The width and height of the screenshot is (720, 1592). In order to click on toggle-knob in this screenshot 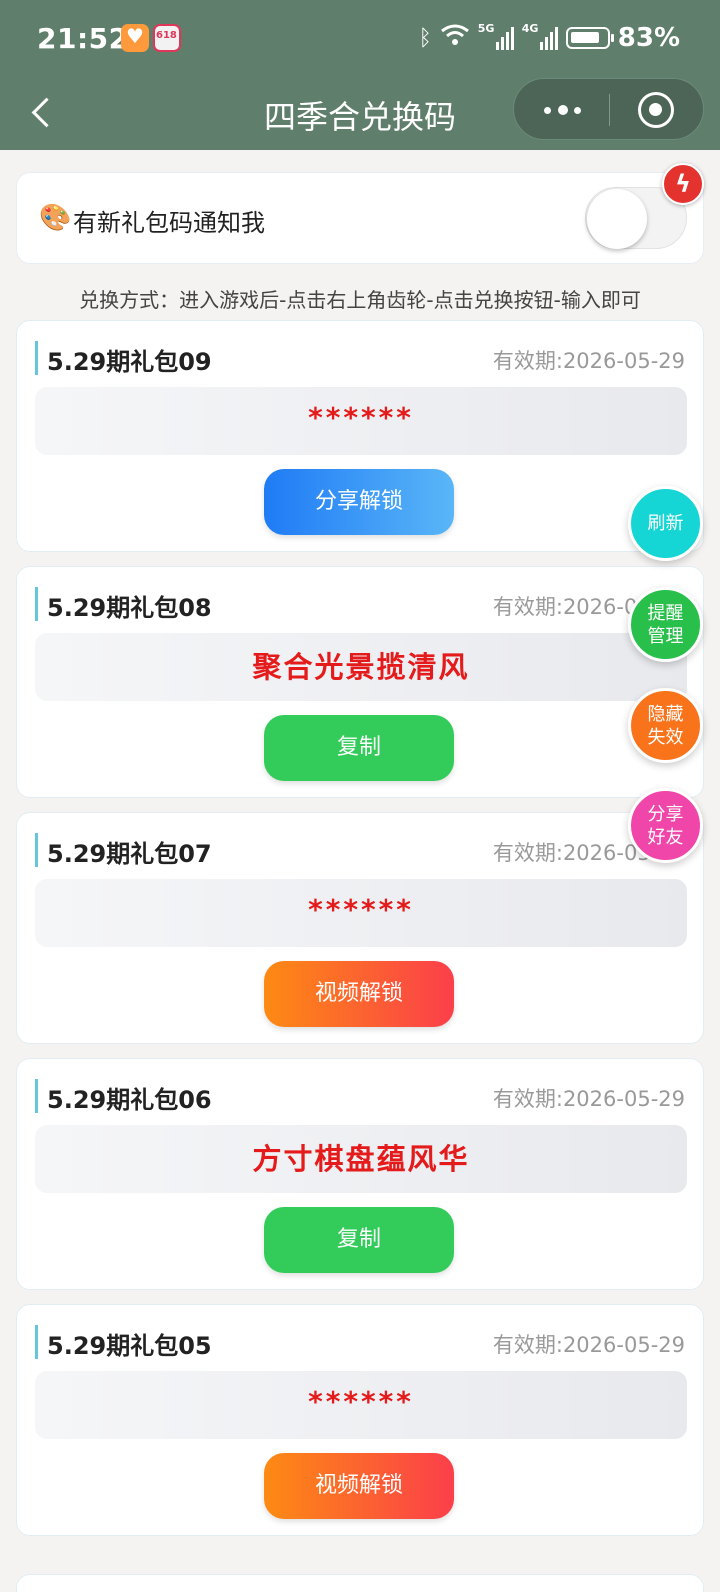, I will do `click(617, 219)`.